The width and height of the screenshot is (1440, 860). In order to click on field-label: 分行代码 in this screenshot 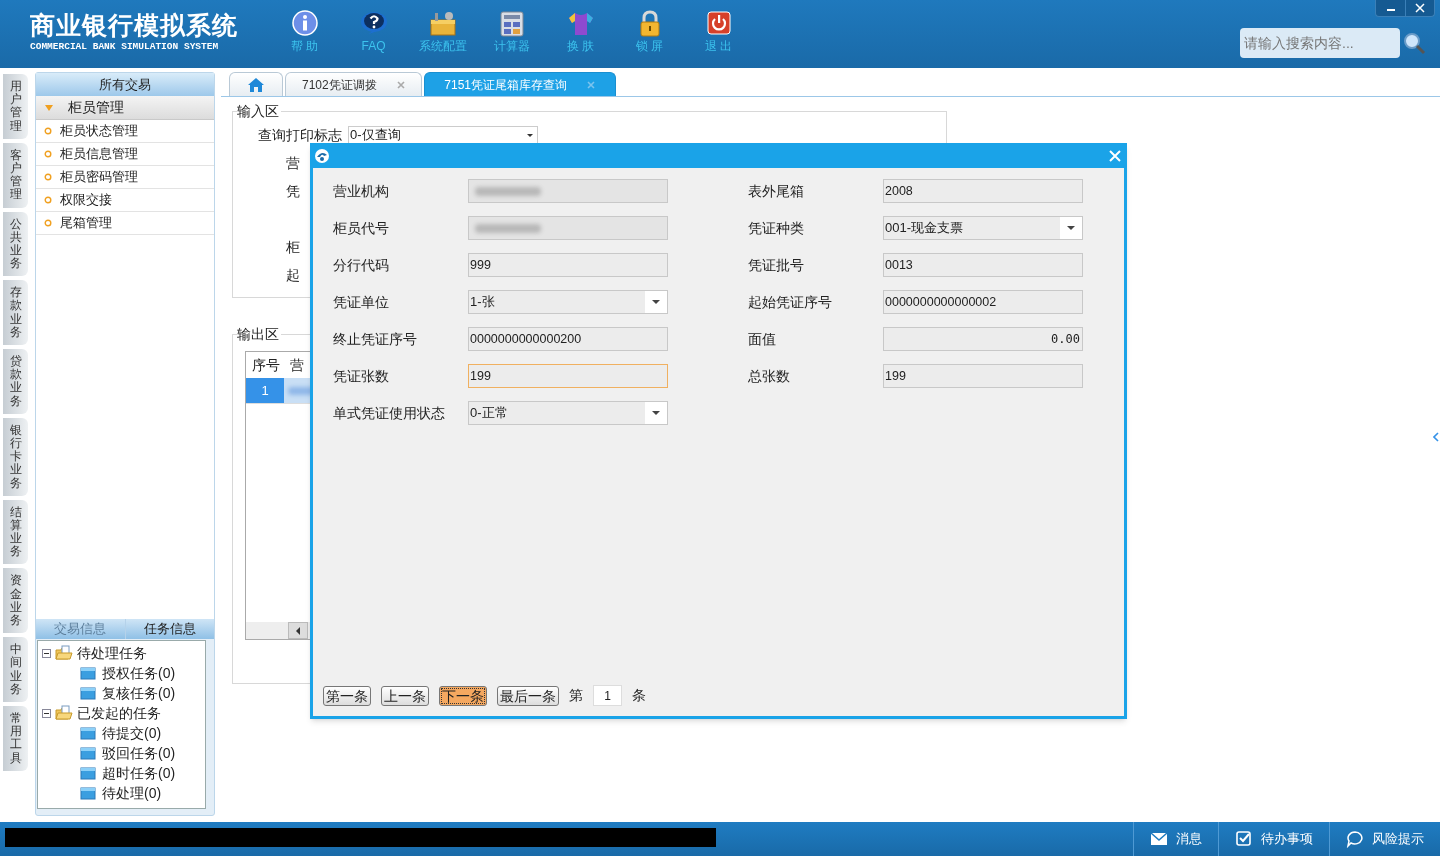, I will do `click(361, 265)`.